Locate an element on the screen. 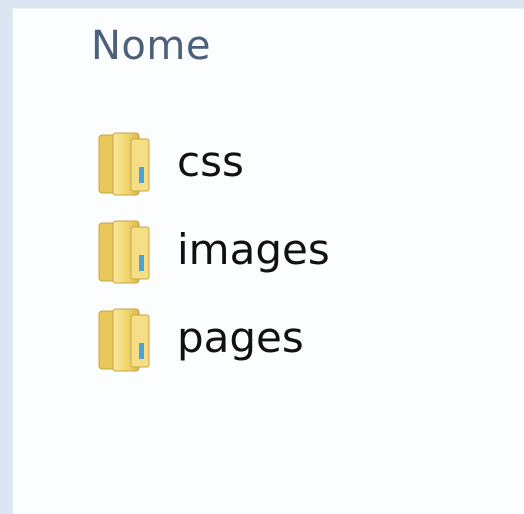  list-item-folder-pages: pages is located at coordinates (247, 347).